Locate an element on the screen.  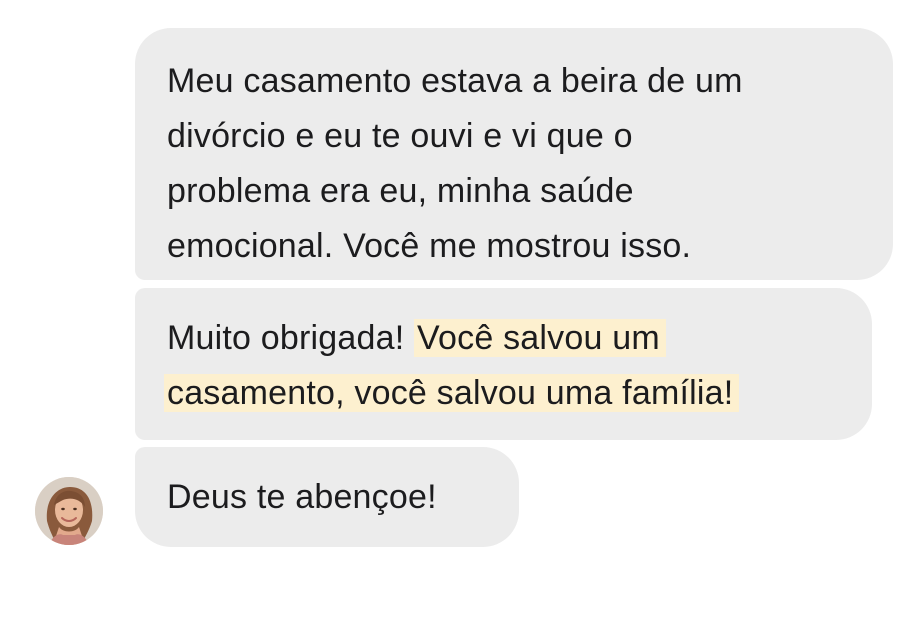
message-1-line-2: divórcio e eu te ouvi e vi que o is located at coordinates (400, 136).